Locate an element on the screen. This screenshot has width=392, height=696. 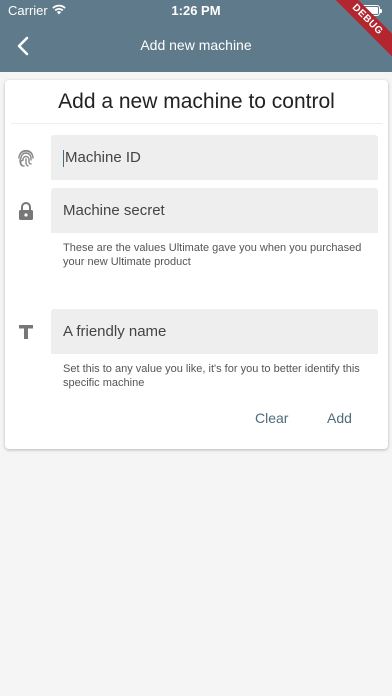
divider is located at coordinates (196, 123).